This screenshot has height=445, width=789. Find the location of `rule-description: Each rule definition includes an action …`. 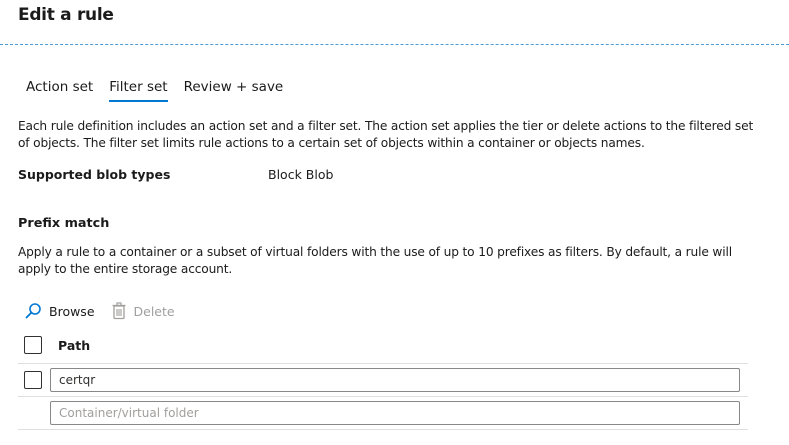

rule-description: Each rule definition includes an action … is located at coordinates (386, 134).